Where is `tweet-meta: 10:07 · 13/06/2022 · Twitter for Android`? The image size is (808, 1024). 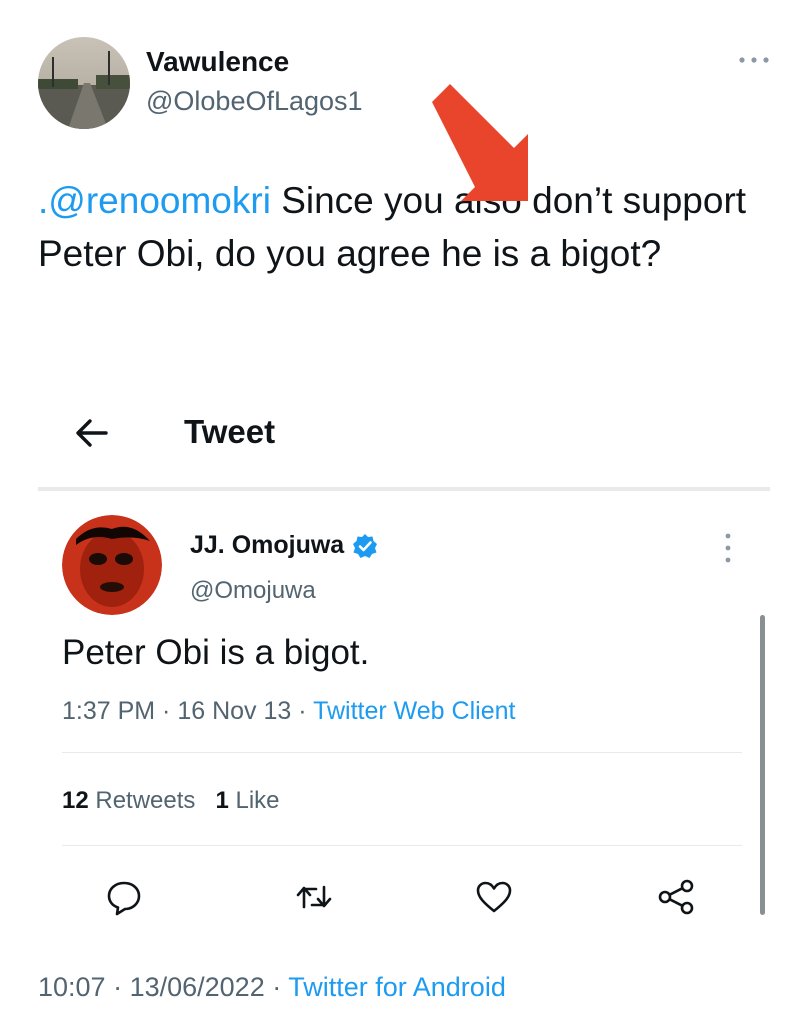
tweet-meta: 10:07 · 13/06/2022 · Twitter for Android is located at coordinates (272, 987).